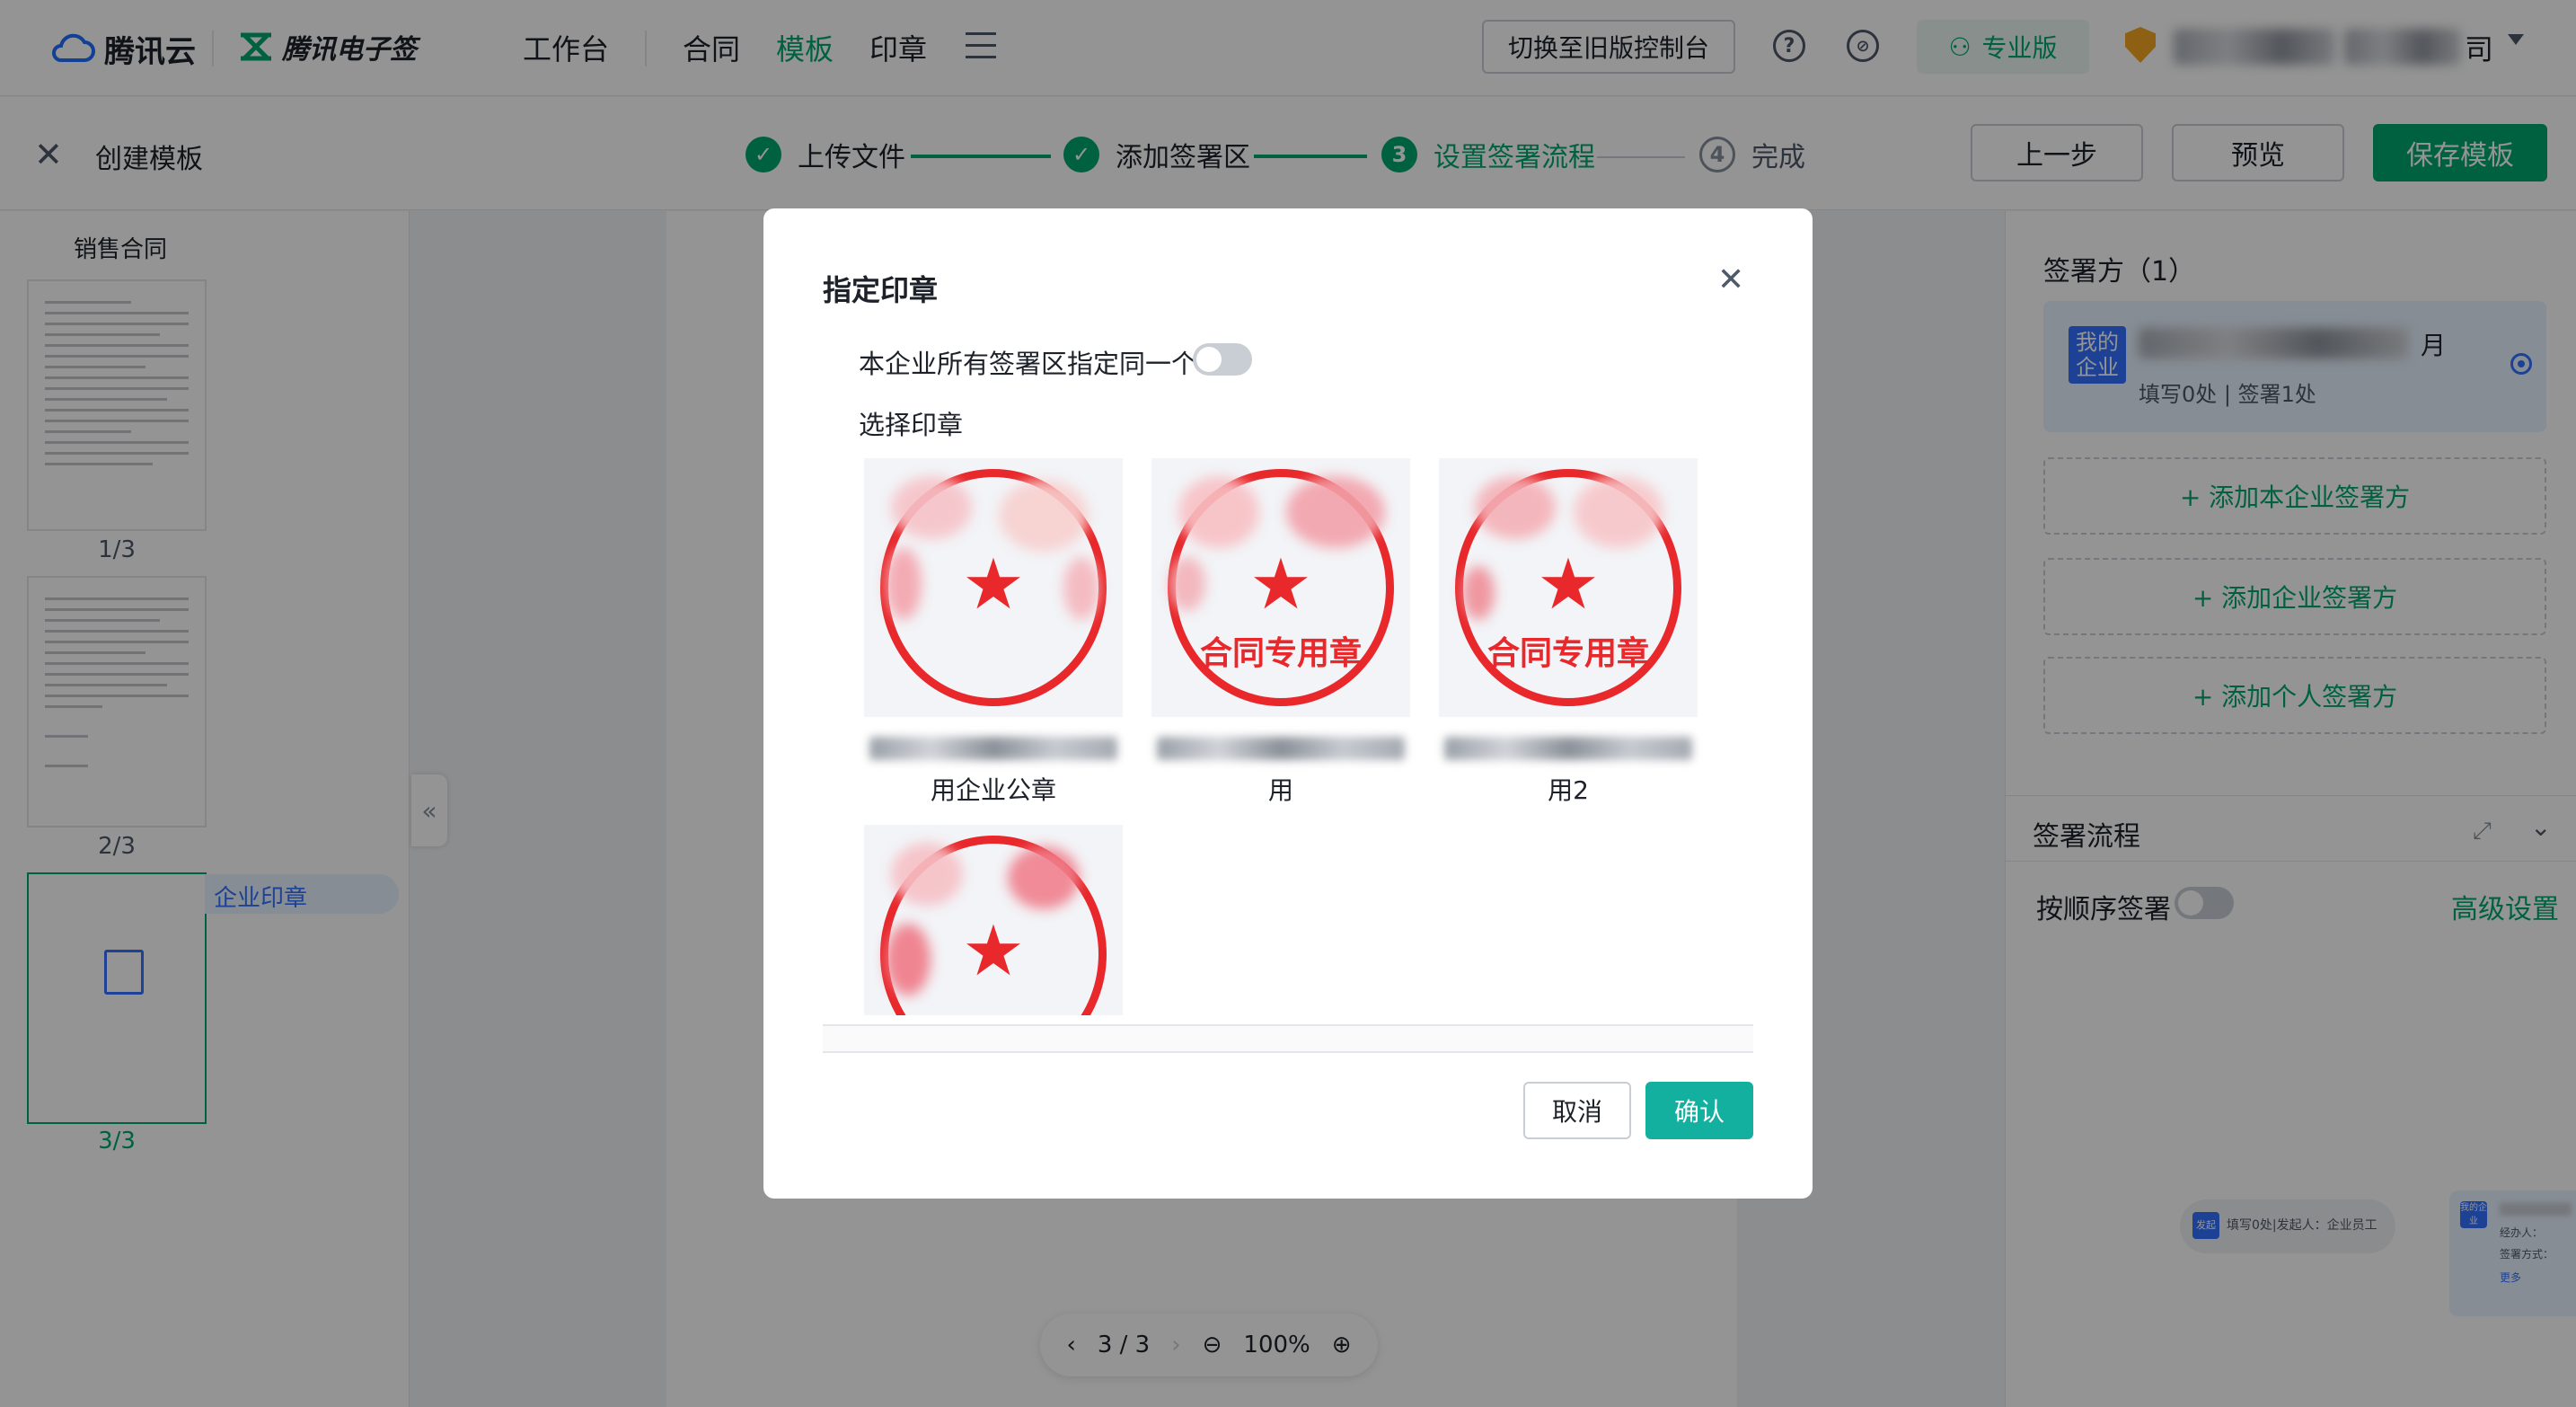 This screenshot has width=2576, height=1407. Describe the element at coordinates (993, 790) in the screenshot. I see `seal-name: 用企业公章` at that location.